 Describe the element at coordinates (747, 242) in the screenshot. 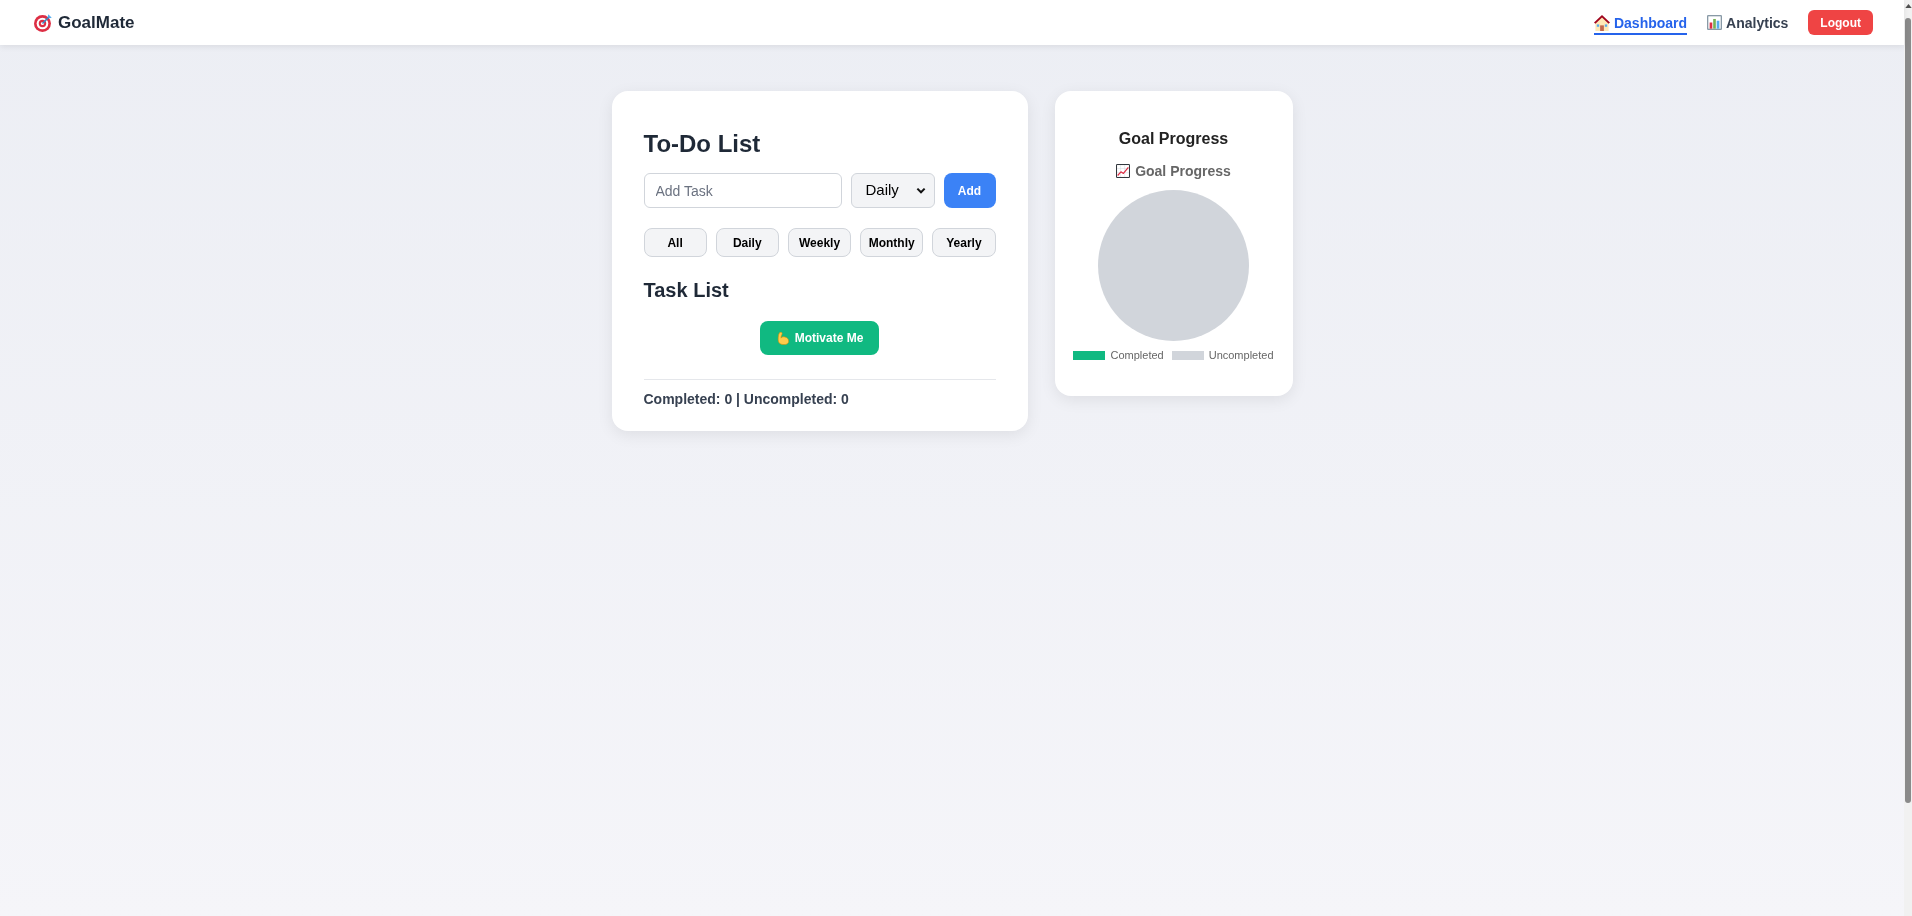

I see `filter-button: Daily` at that location.